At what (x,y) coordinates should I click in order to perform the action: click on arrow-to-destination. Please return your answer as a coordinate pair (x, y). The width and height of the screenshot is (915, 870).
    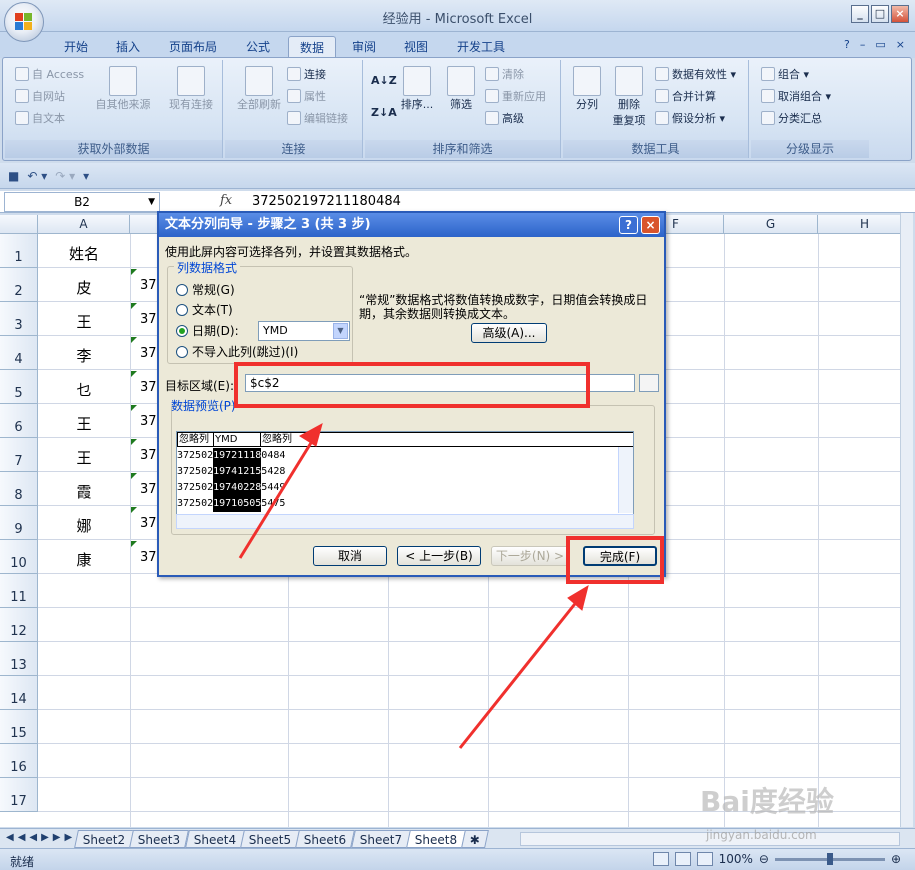
    Looking at the image, I should click on (280, 490).